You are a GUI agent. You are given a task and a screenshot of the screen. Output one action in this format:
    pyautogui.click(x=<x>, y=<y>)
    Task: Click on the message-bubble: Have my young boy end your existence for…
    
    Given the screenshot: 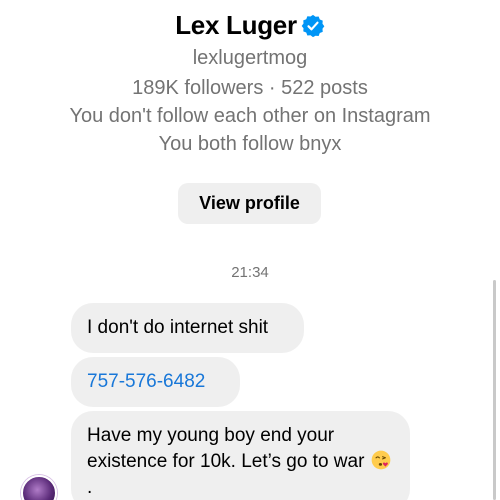 What is the action you would take?
    pyautogui.click(x=240, y=455)
    